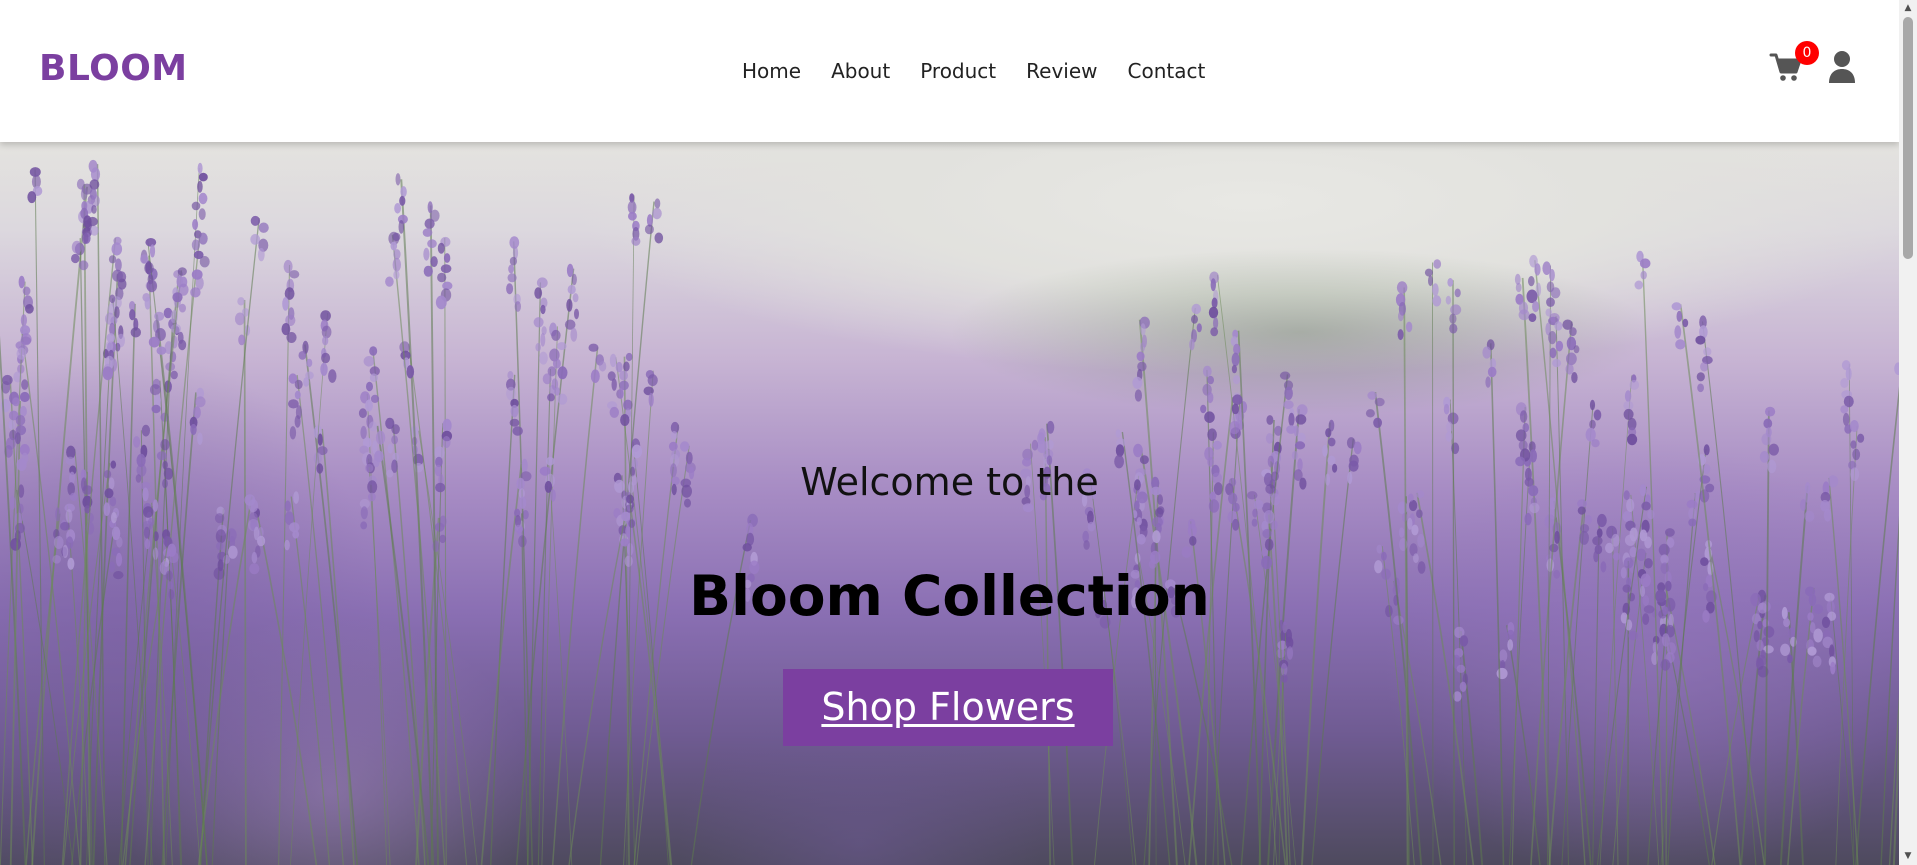  I want to click on scrollbar-thumb, so click(1908, 138).